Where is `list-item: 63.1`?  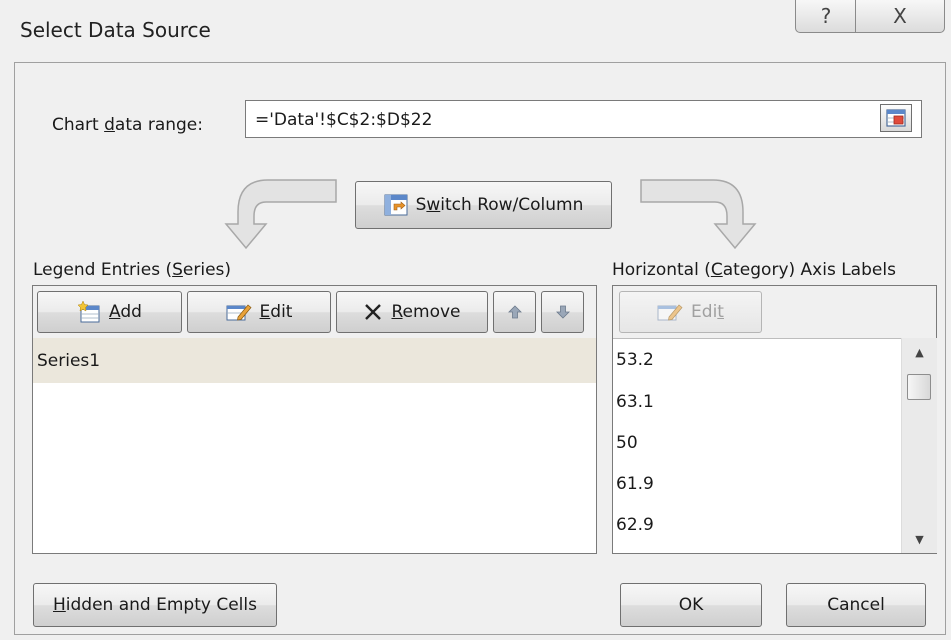 list-item: 63.1 is located at coordinates (635, 401).